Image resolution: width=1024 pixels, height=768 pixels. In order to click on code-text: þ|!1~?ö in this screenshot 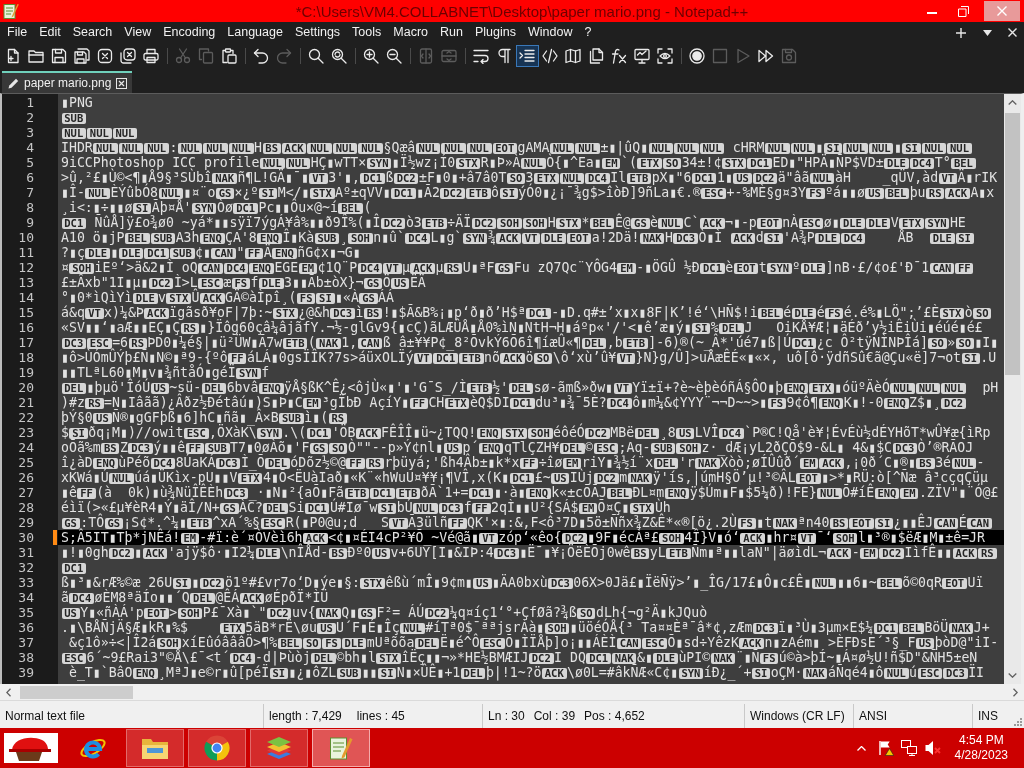, I will do `click(513, 672)`.